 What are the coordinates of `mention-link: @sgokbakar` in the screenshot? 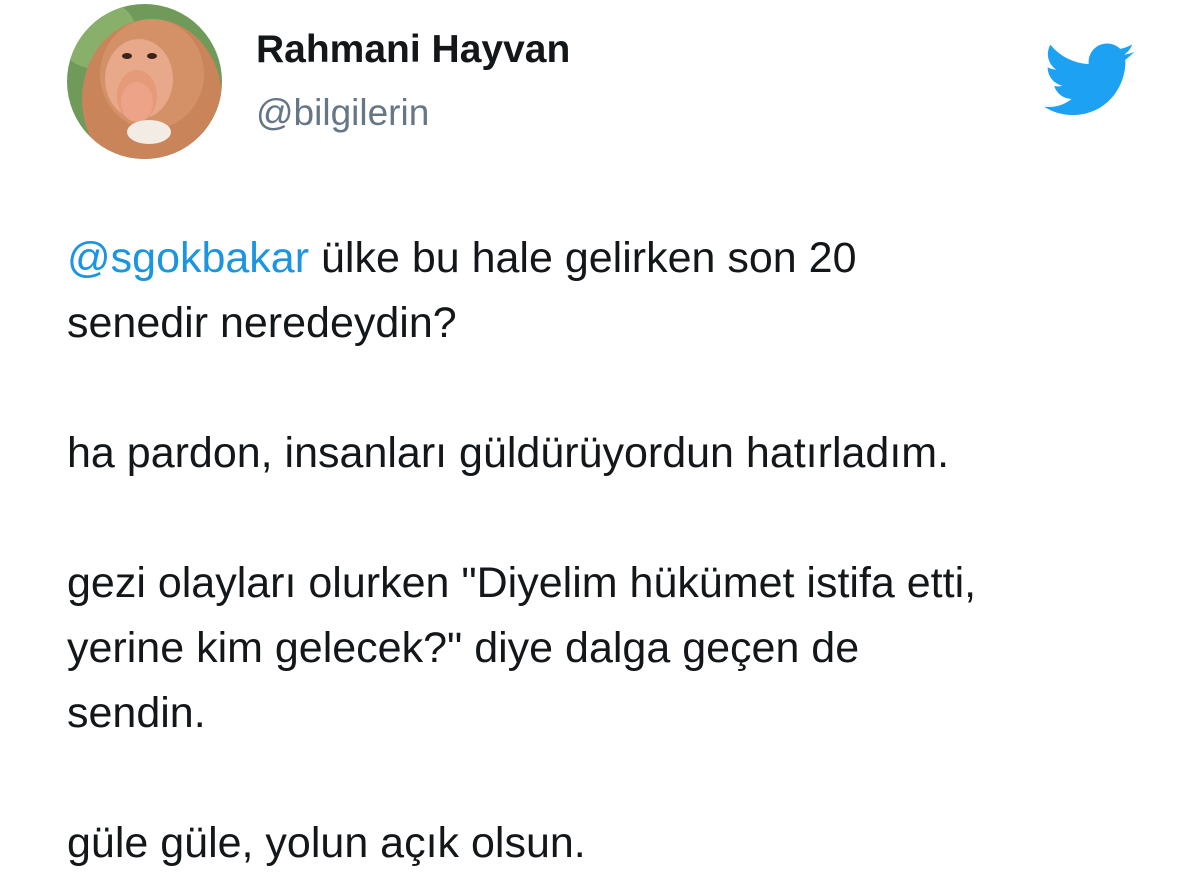 It's located at (188, 258).